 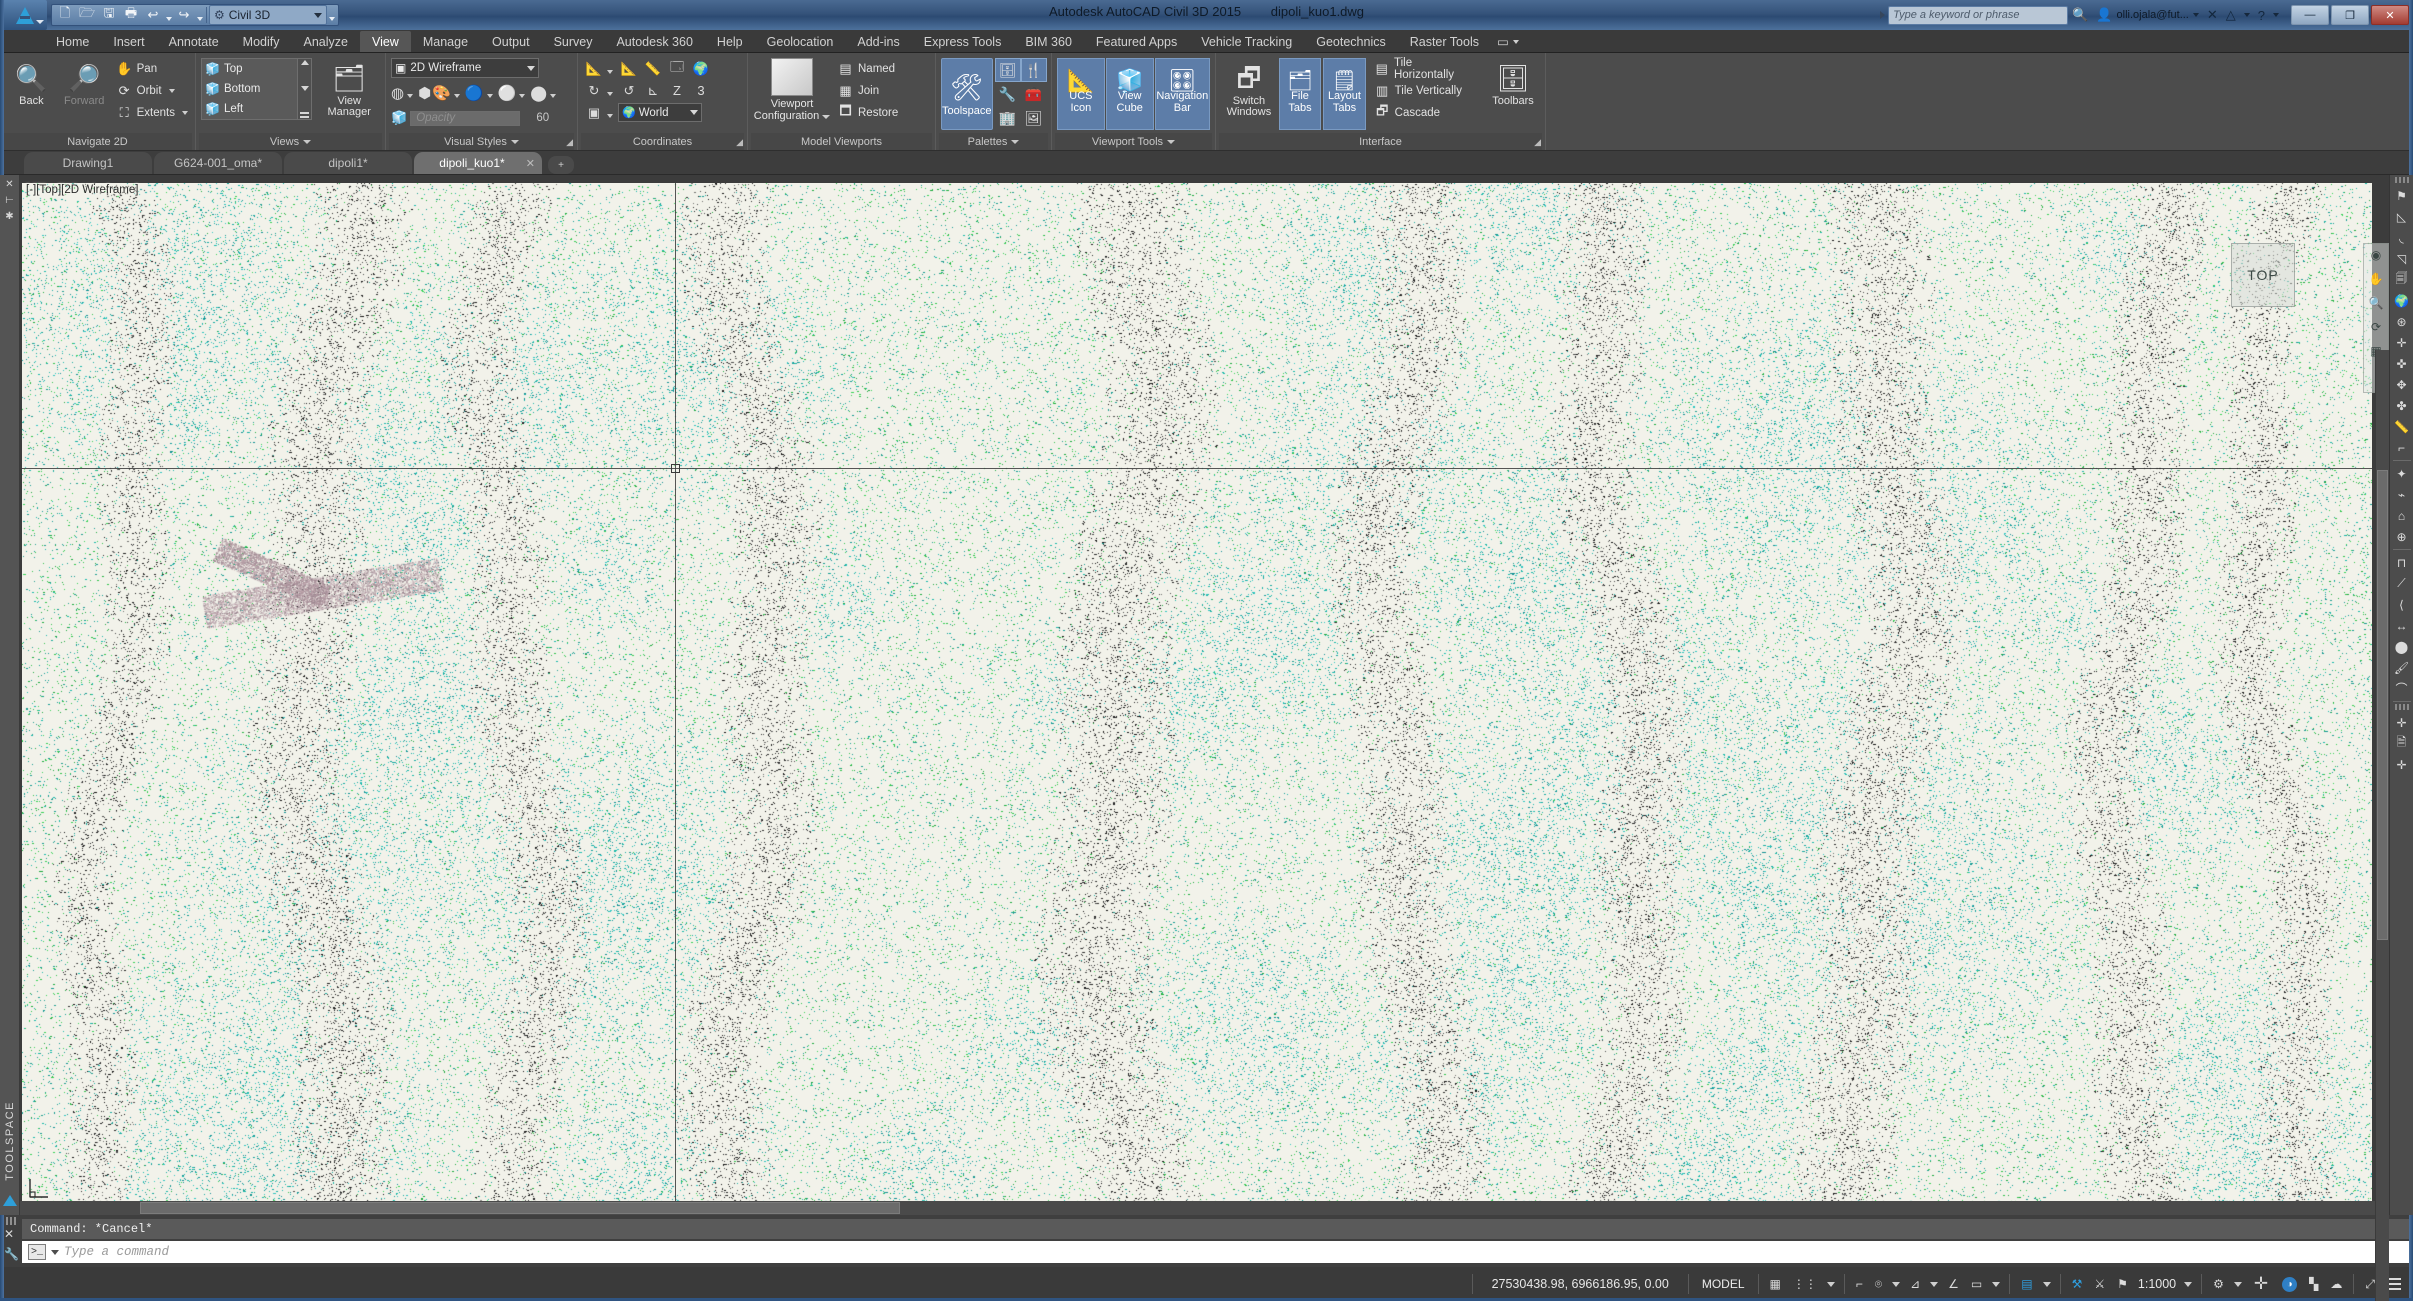 I want to click on view-item-top: 🧊 Top, so click(x=256, y=69).